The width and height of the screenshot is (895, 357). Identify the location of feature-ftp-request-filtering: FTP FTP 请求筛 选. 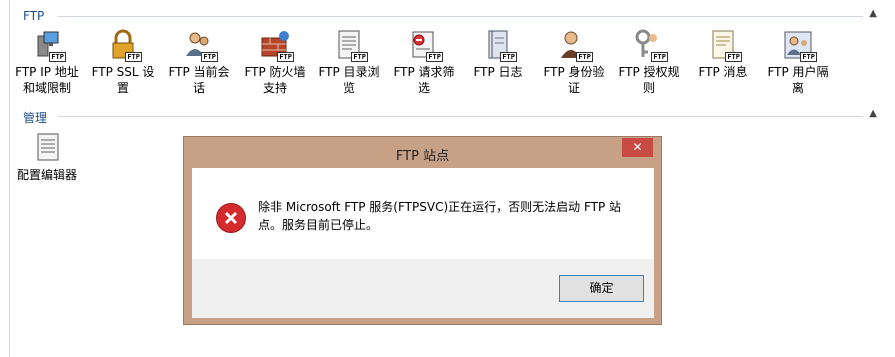
(424, 62).